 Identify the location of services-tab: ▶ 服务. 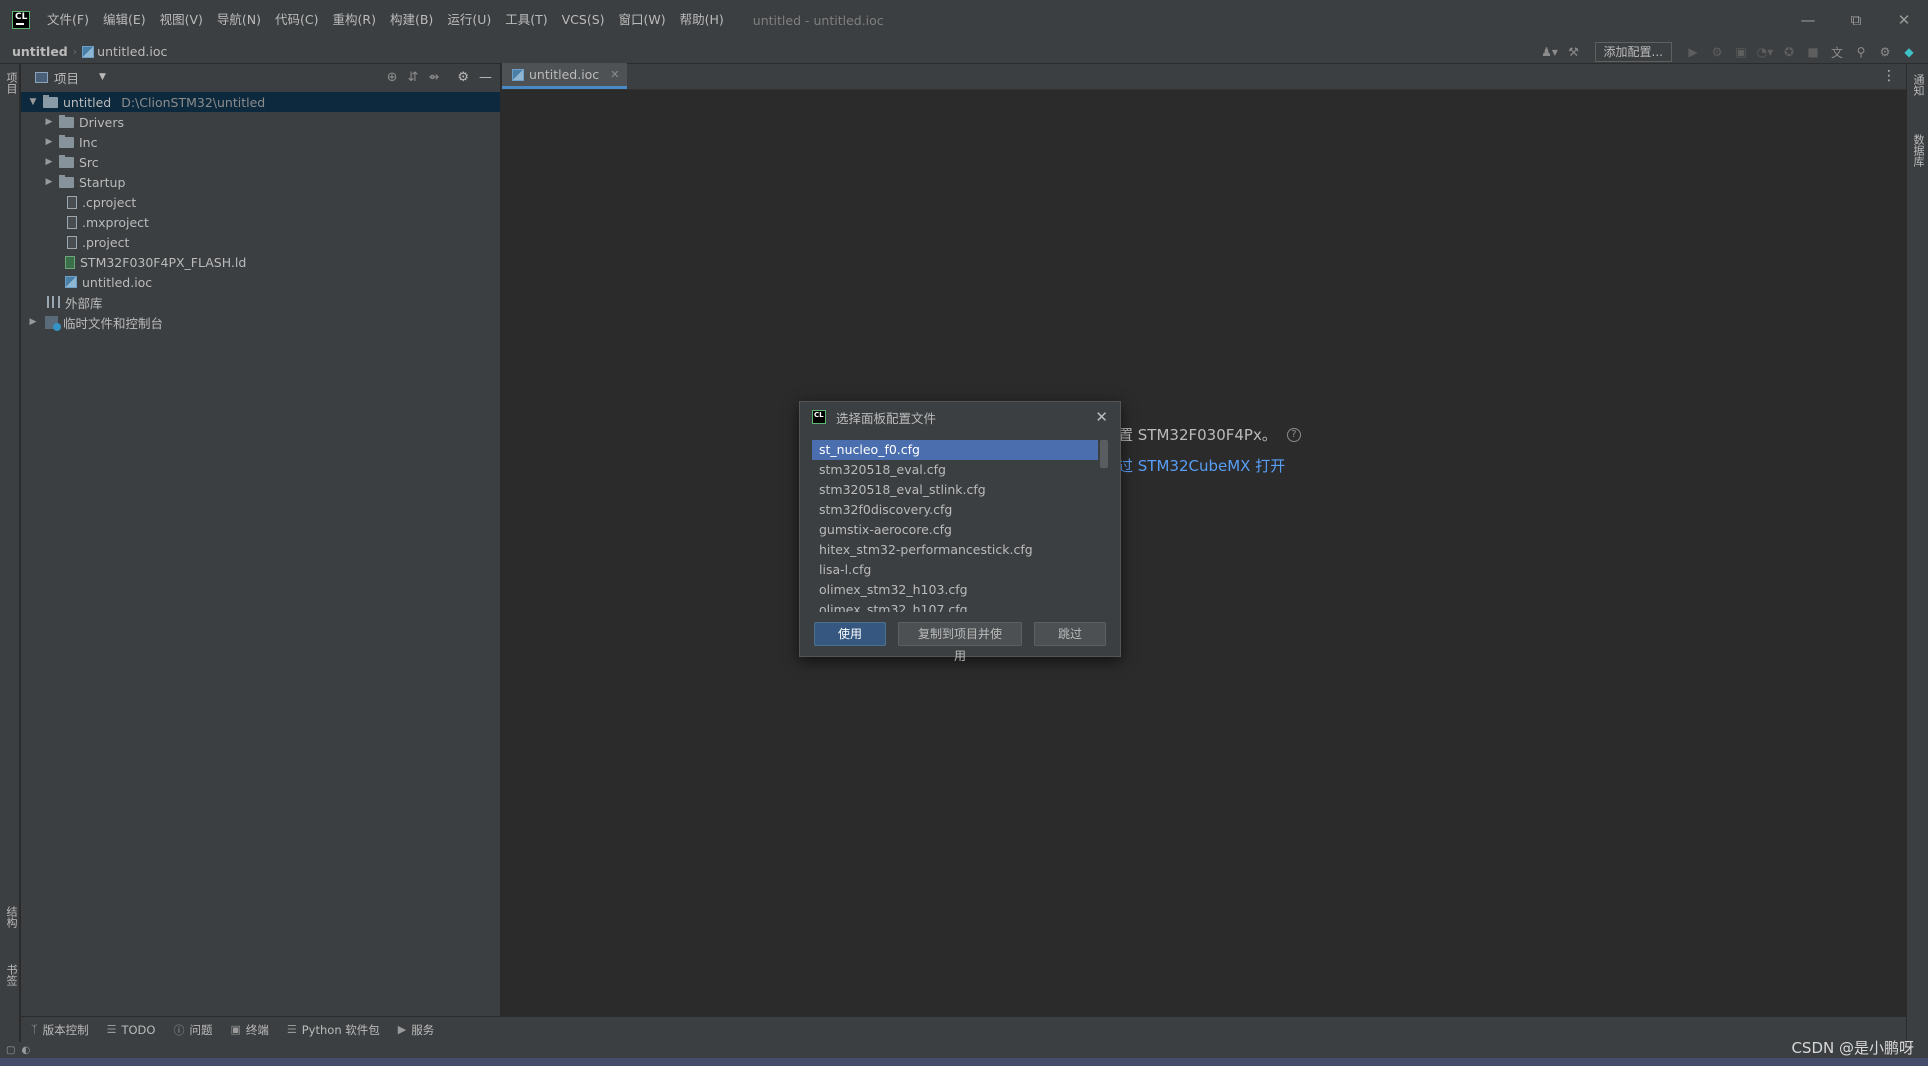
(416, 1030).